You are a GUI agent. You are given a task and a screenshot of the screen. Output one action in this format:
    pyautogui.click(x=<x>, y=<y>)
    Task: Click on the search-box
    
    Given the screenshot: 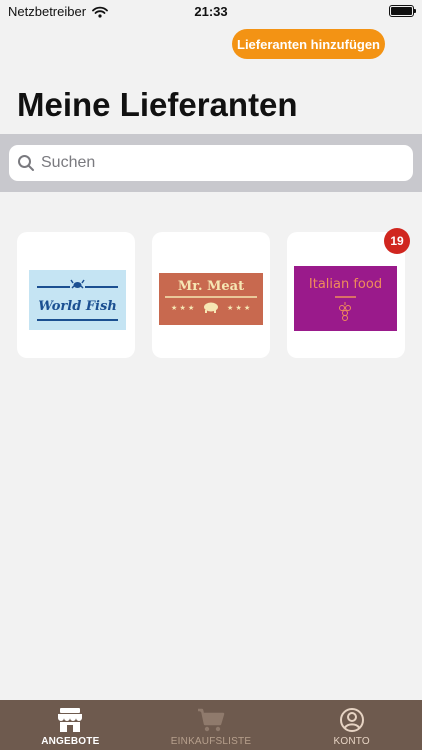 What is the action you would take?
    pyautogui.click(x=211, y=163)
    